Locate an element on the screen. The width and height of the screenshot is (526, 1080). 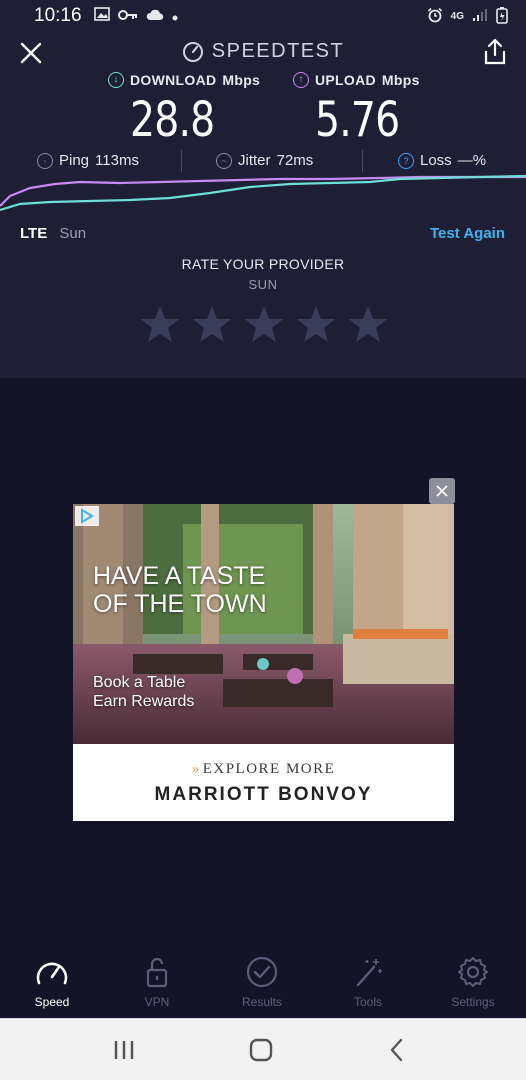
download-label: DOWNLOAD is located at coordinates (173, 80).